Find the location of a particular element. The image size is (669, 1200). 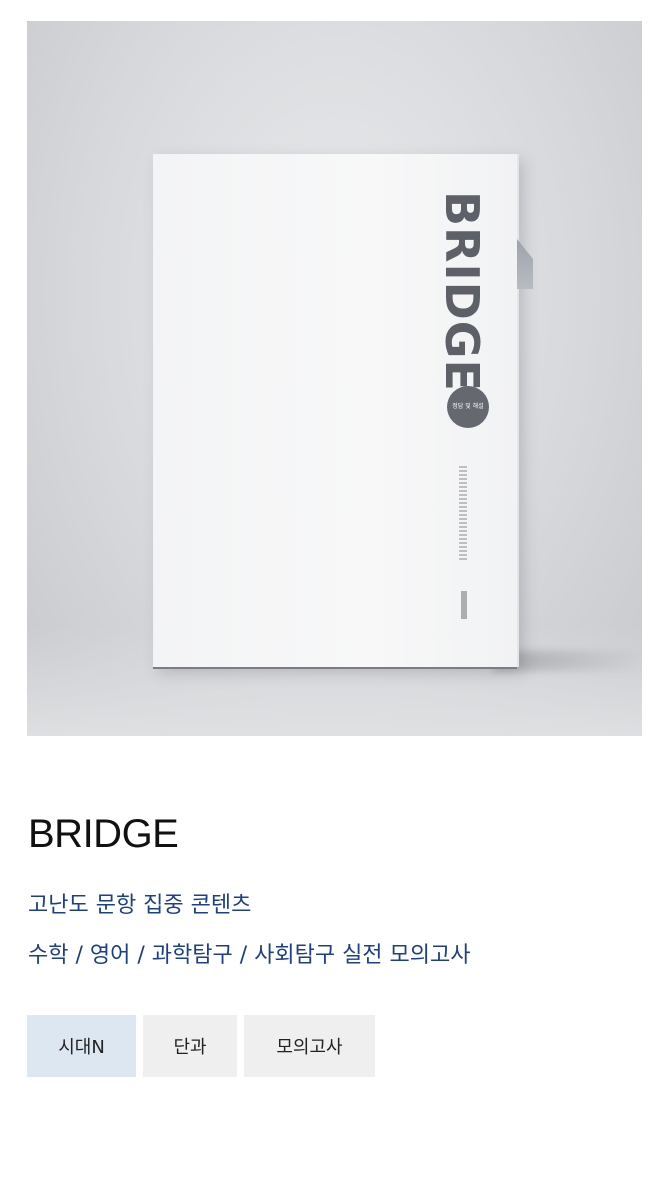

product-description-line-1: 고난도 문항 집중 콘텐츠 is located at coordinates (140, 905).